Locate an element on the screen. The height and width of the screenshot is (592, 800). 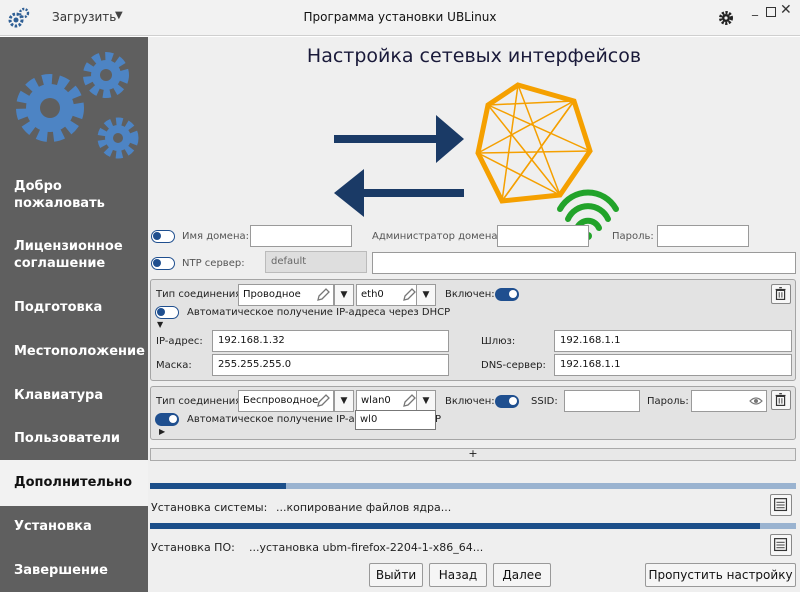
hexagon-network-icon is located at coordinates (534, 143).